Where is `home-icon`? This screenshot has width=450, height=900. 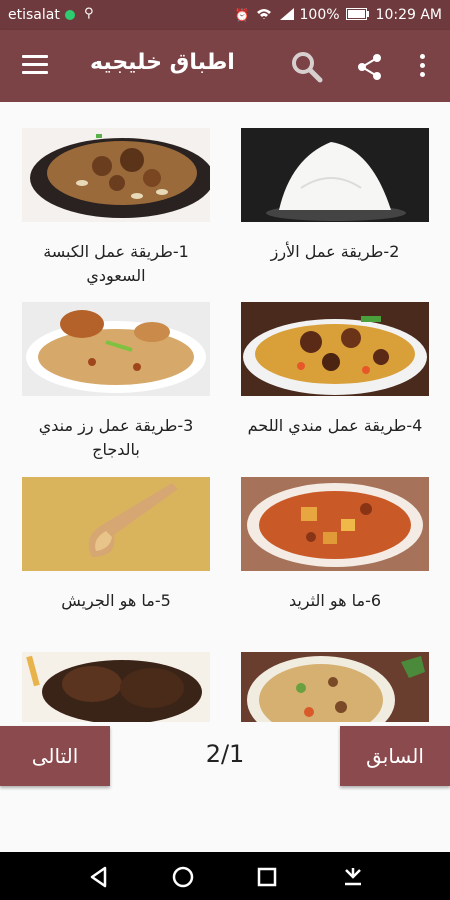 home-icon is located at coordinates (183, 877).